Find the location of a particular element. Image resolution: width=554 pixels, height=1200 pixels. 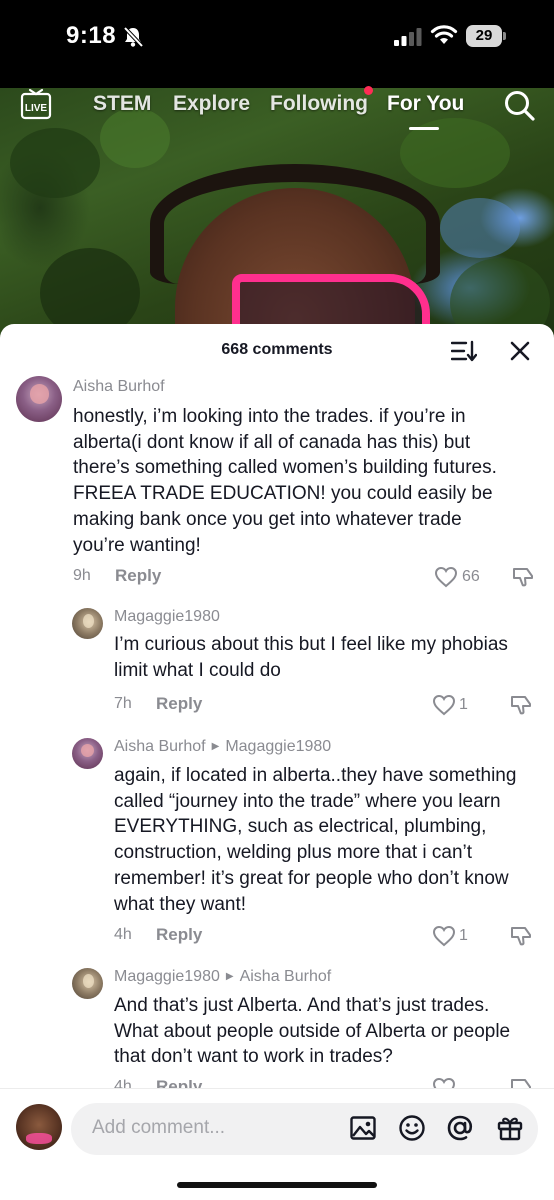

following-notification-dot is located at coordinates (368, 90).